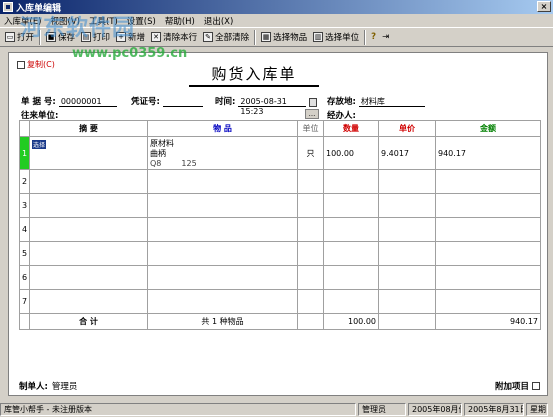  What do you see at coordinates (218, 21) in the screenshot?
I see `menu-exit: 退出(X)` at bounding box center [218, 21].